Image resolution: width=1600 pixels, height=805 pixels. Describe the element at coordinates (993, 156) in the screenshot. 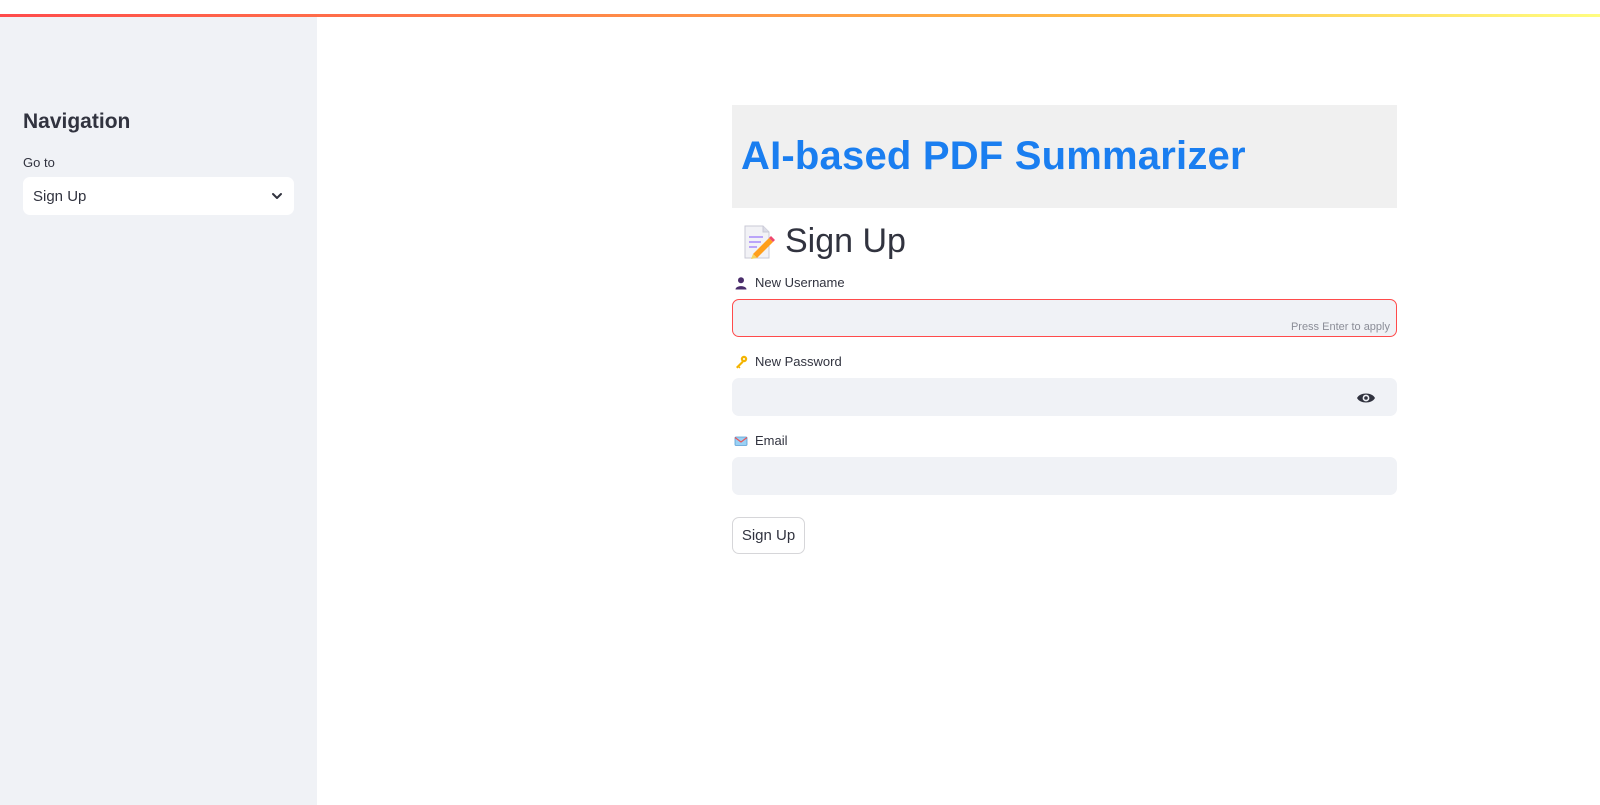

I see `app-title: AI-based PDF Summarizer` at that location.